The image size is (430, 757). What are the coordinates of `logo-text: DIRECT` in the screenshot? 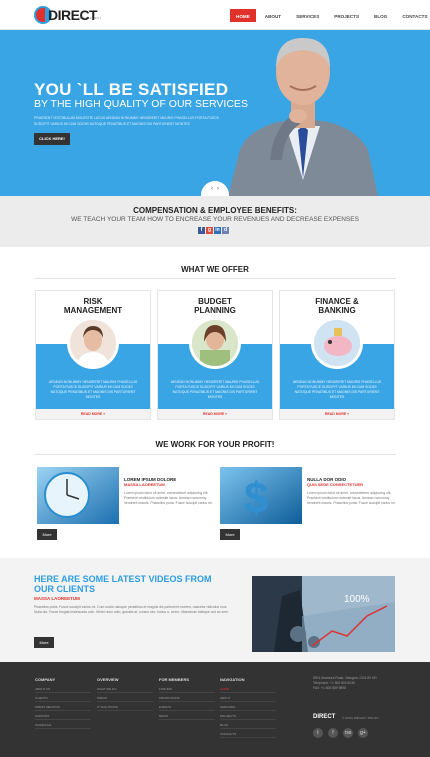 It's located at (73, 15).